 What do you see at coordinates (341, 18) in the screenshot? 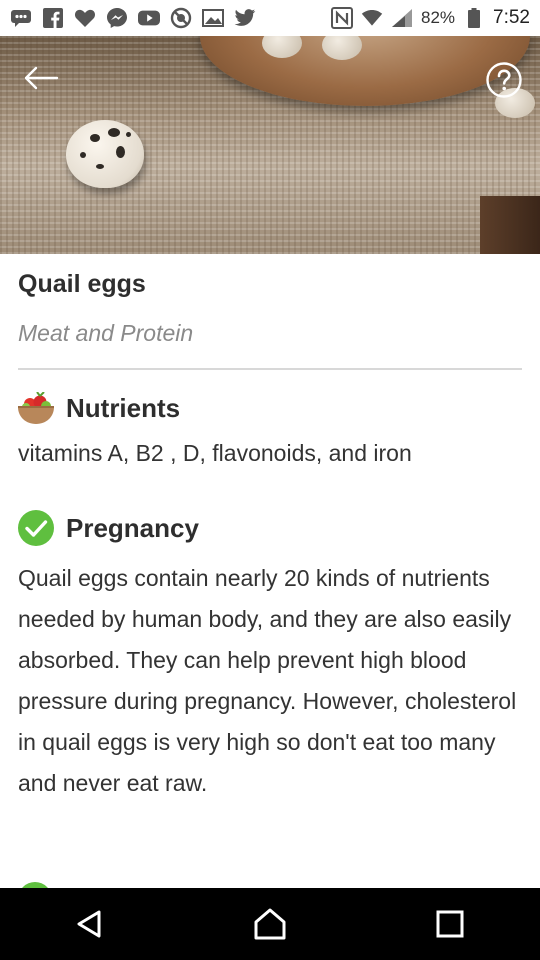
I see `nfc-icon` at bounding box center [341, 18].